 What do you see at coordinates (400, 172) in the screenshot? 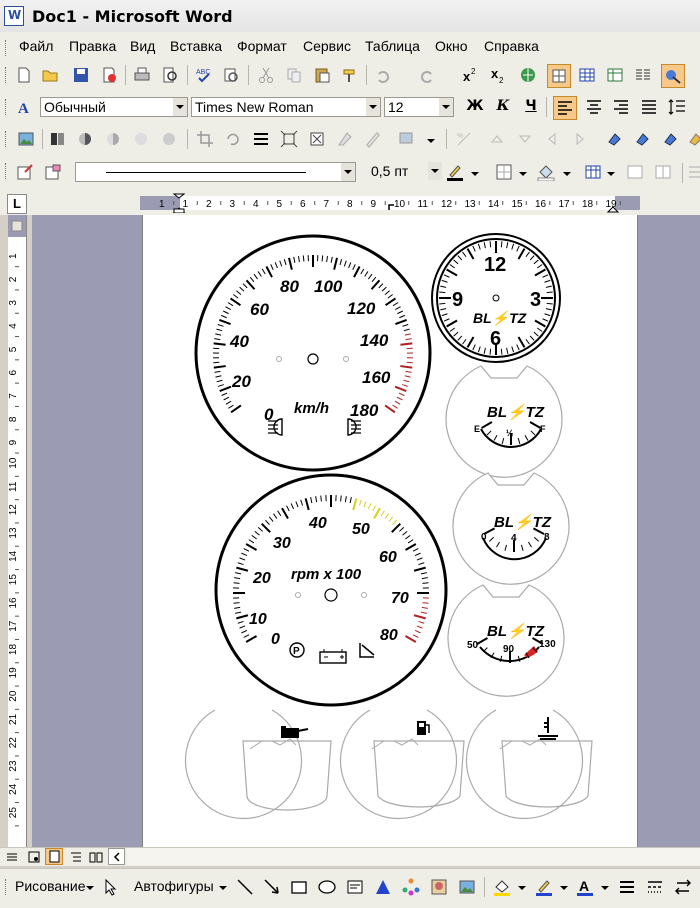
I see `line-weight-dropdown: 0,5 пт` at bounding box center [400, 172].